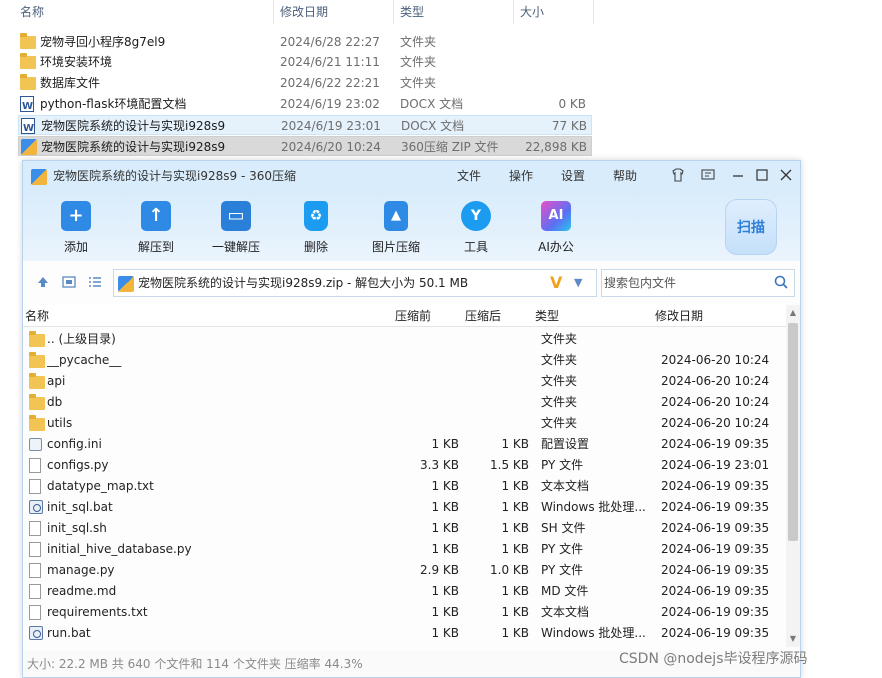 The image size is (882, 678). What do you see at coordinates (698, 283) in the screenshot?
I see `search-input: 搜索包内文件` at bounding box center [698, 283].